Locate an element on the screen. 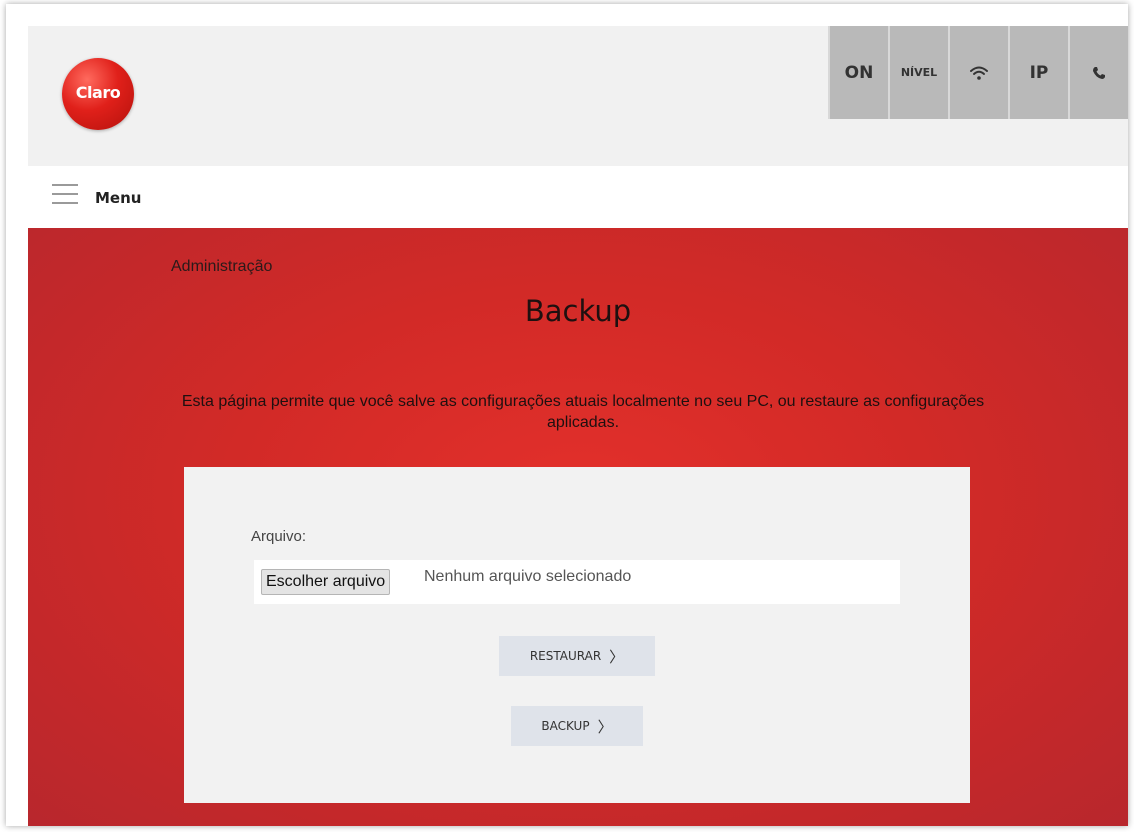 This screenshot has height=832, width=1134. file-label: Arquivo: is located at coordinates (279, 536).